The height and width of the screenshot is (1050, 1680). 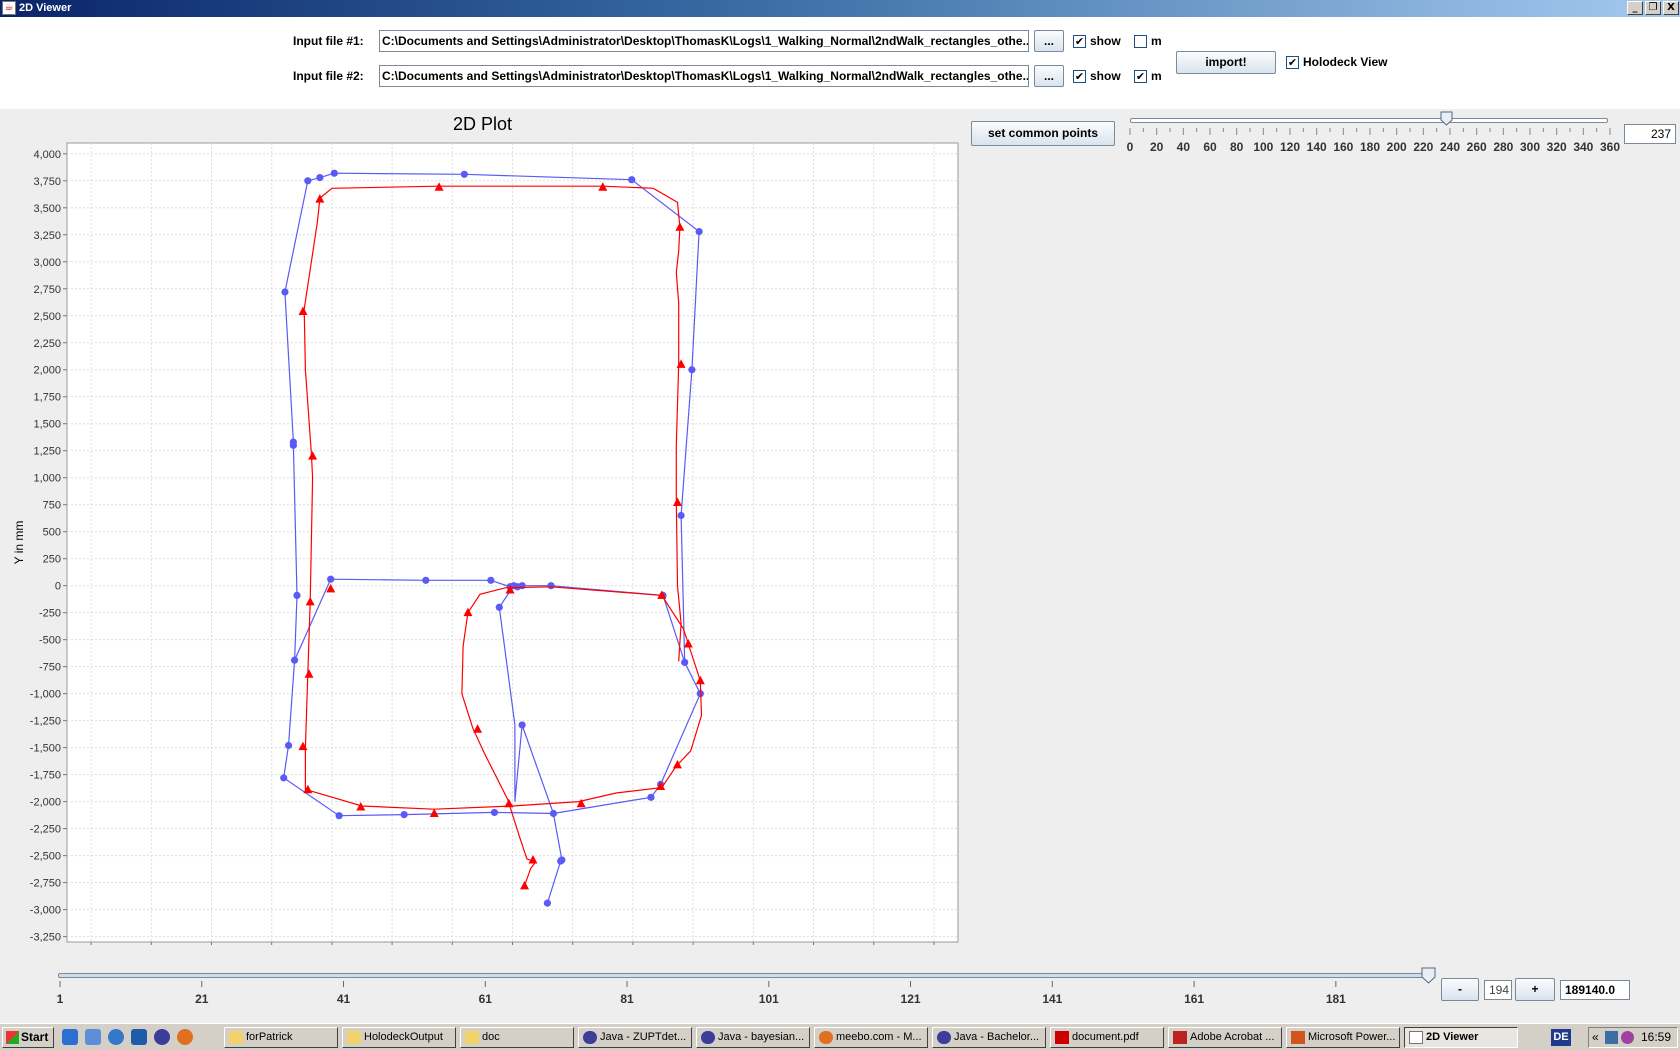 I want to click on time-tick-label: 41, so click(x=344, y=999).